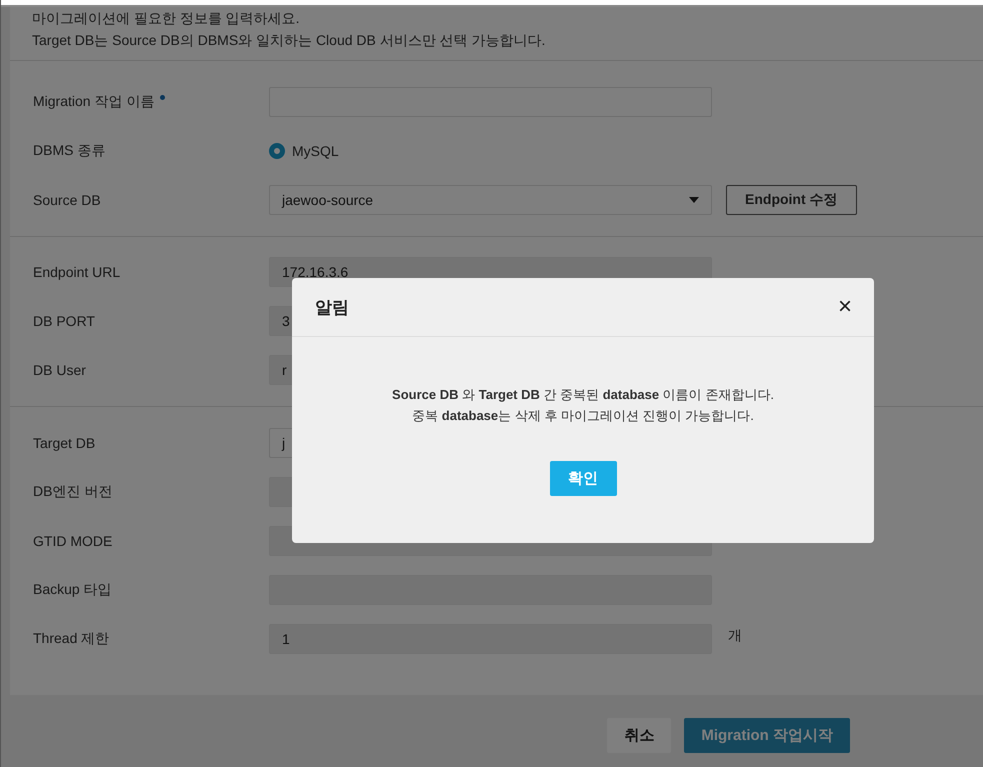 This screenshot has height=767, width=983. Describe the element at coordinates (694, 199) in the screenshot. I see `caret-icon` at that location.